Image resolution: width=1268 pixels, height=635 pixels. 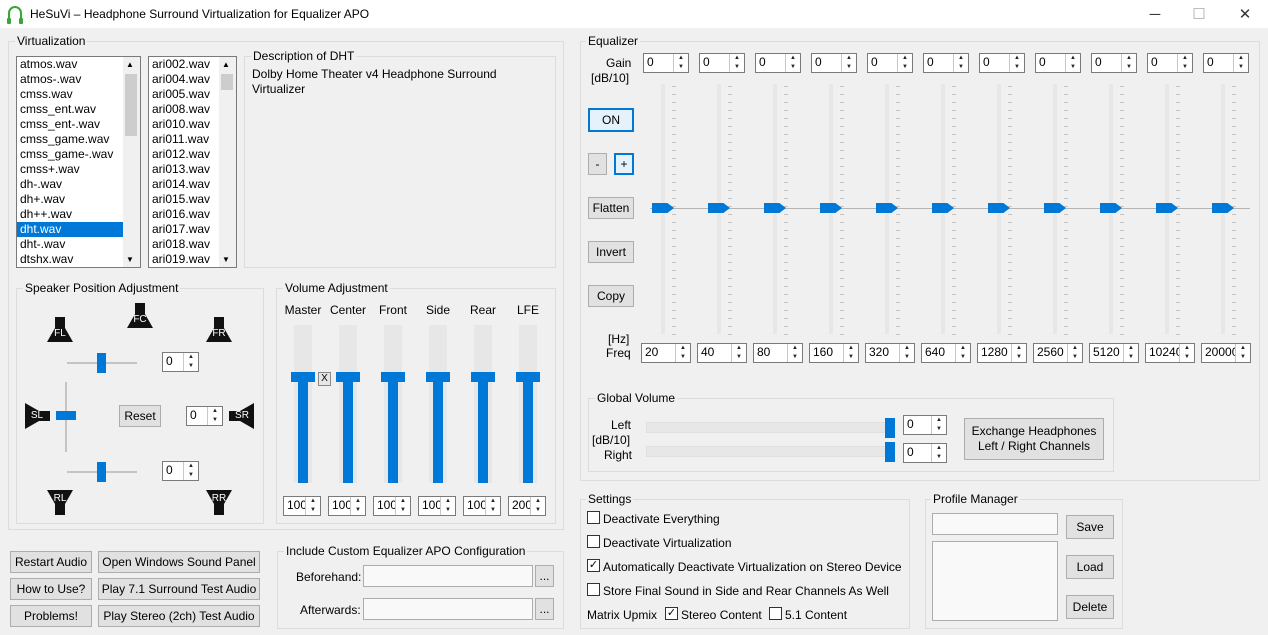 What do you see at coordinates (624, 164) in the screenshot?
I see `eq-plus-button: +` at bounding box center [624, 164].